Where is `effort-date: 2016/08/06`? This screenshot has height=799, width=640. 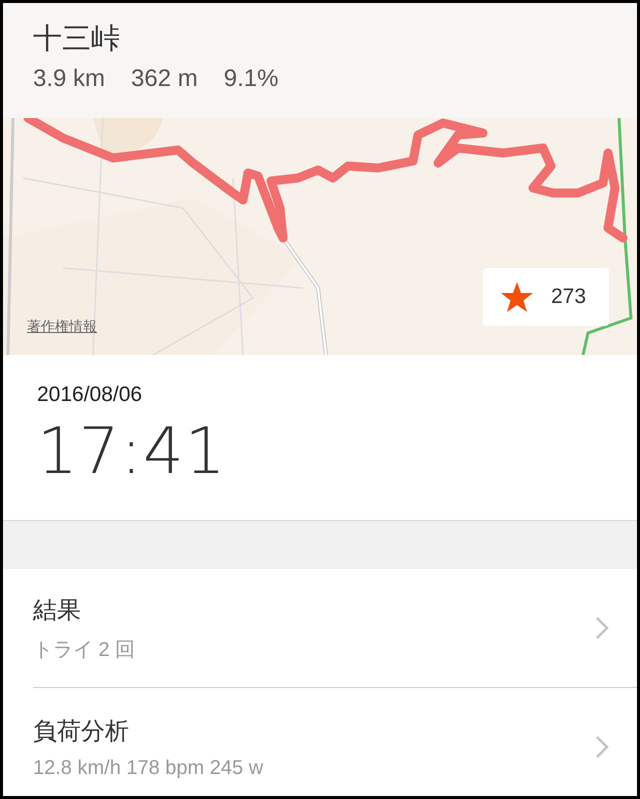
effort-date: 2016/08/06 is located at coordinates (89, 395).